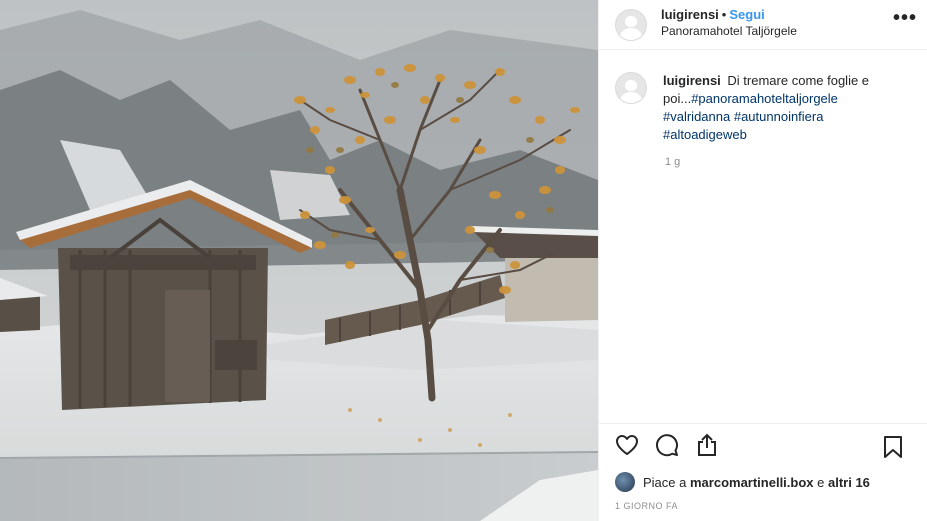 The image size is (927, 521). I want to click on header-row: luigirensi • Segui, so click(729, 15).